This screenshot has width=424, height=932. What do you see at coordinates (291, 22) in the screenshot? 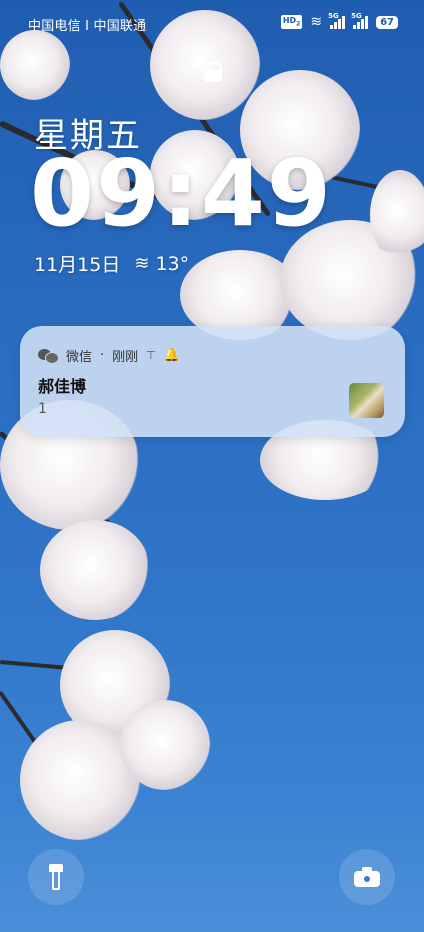
I see `hd-icon: HD2` at bounding box center [291, 22].